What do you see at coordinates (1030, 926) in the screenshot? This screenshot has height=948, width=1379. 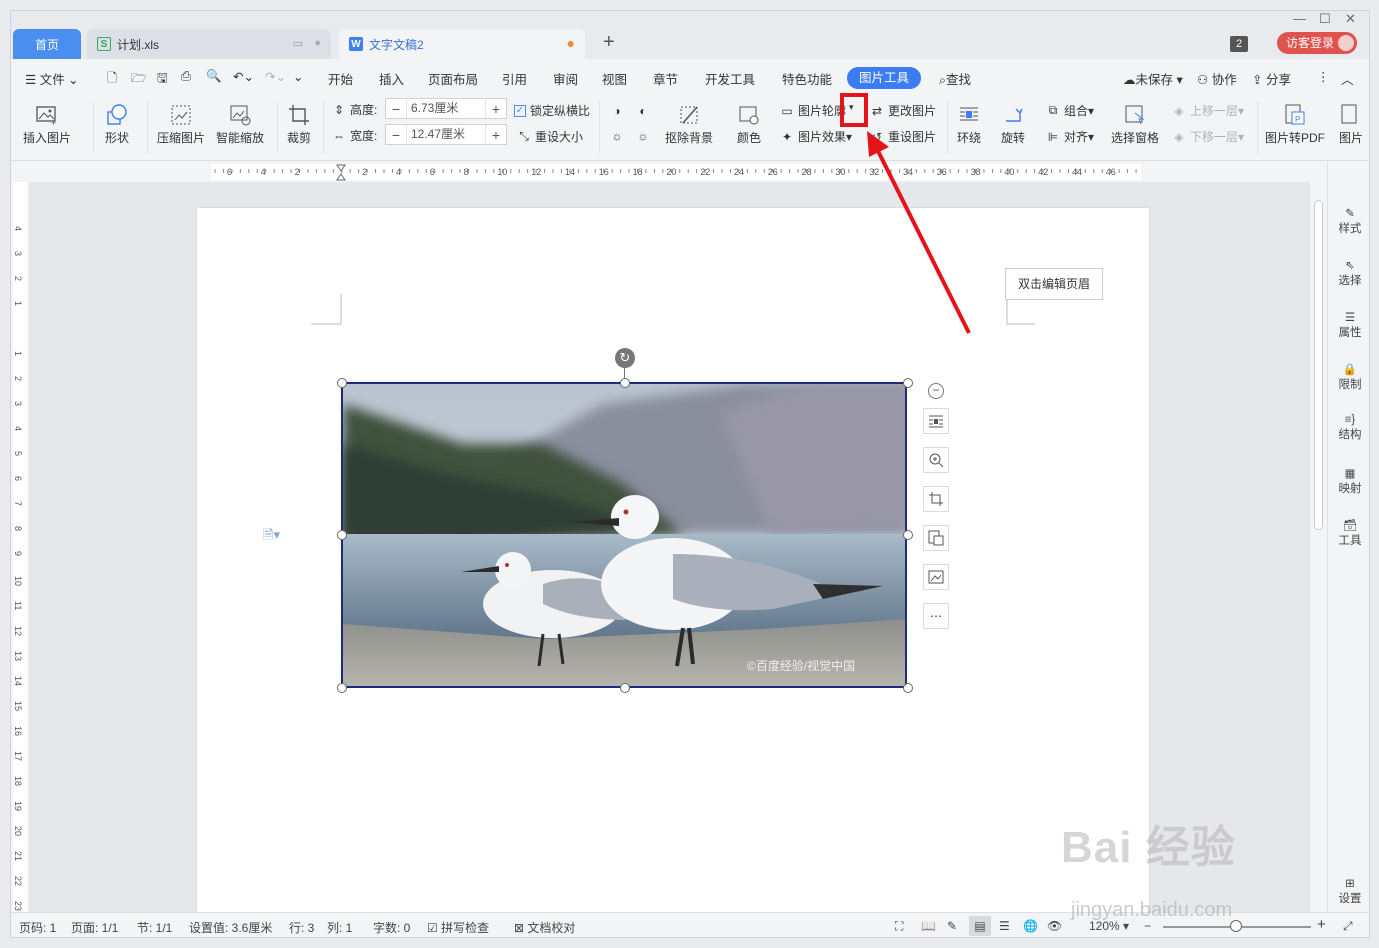 I see `web-view-icon: 🌐` at bounding box center [1030, 926].